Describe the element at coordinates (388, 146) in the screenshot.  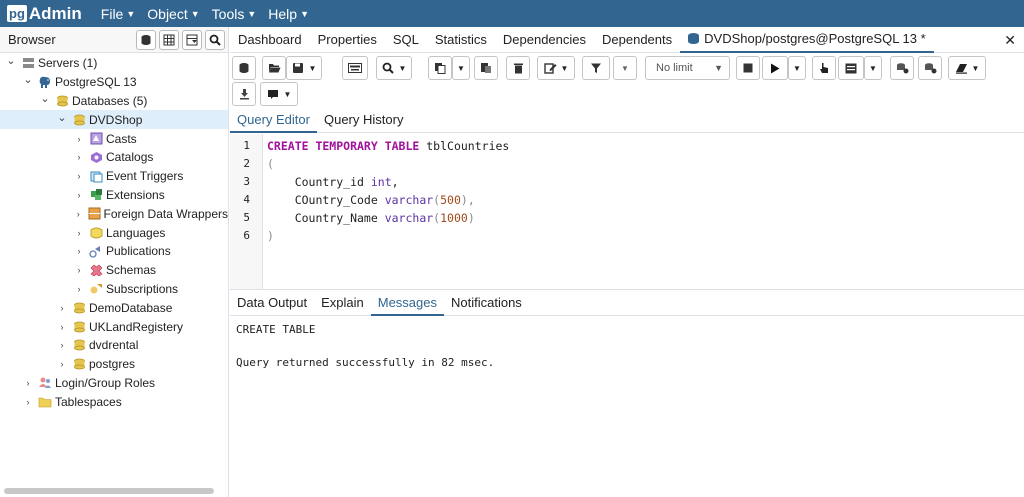
I see `code-line: CREATE TEMPORARY TABLE tblCountries` at that location.